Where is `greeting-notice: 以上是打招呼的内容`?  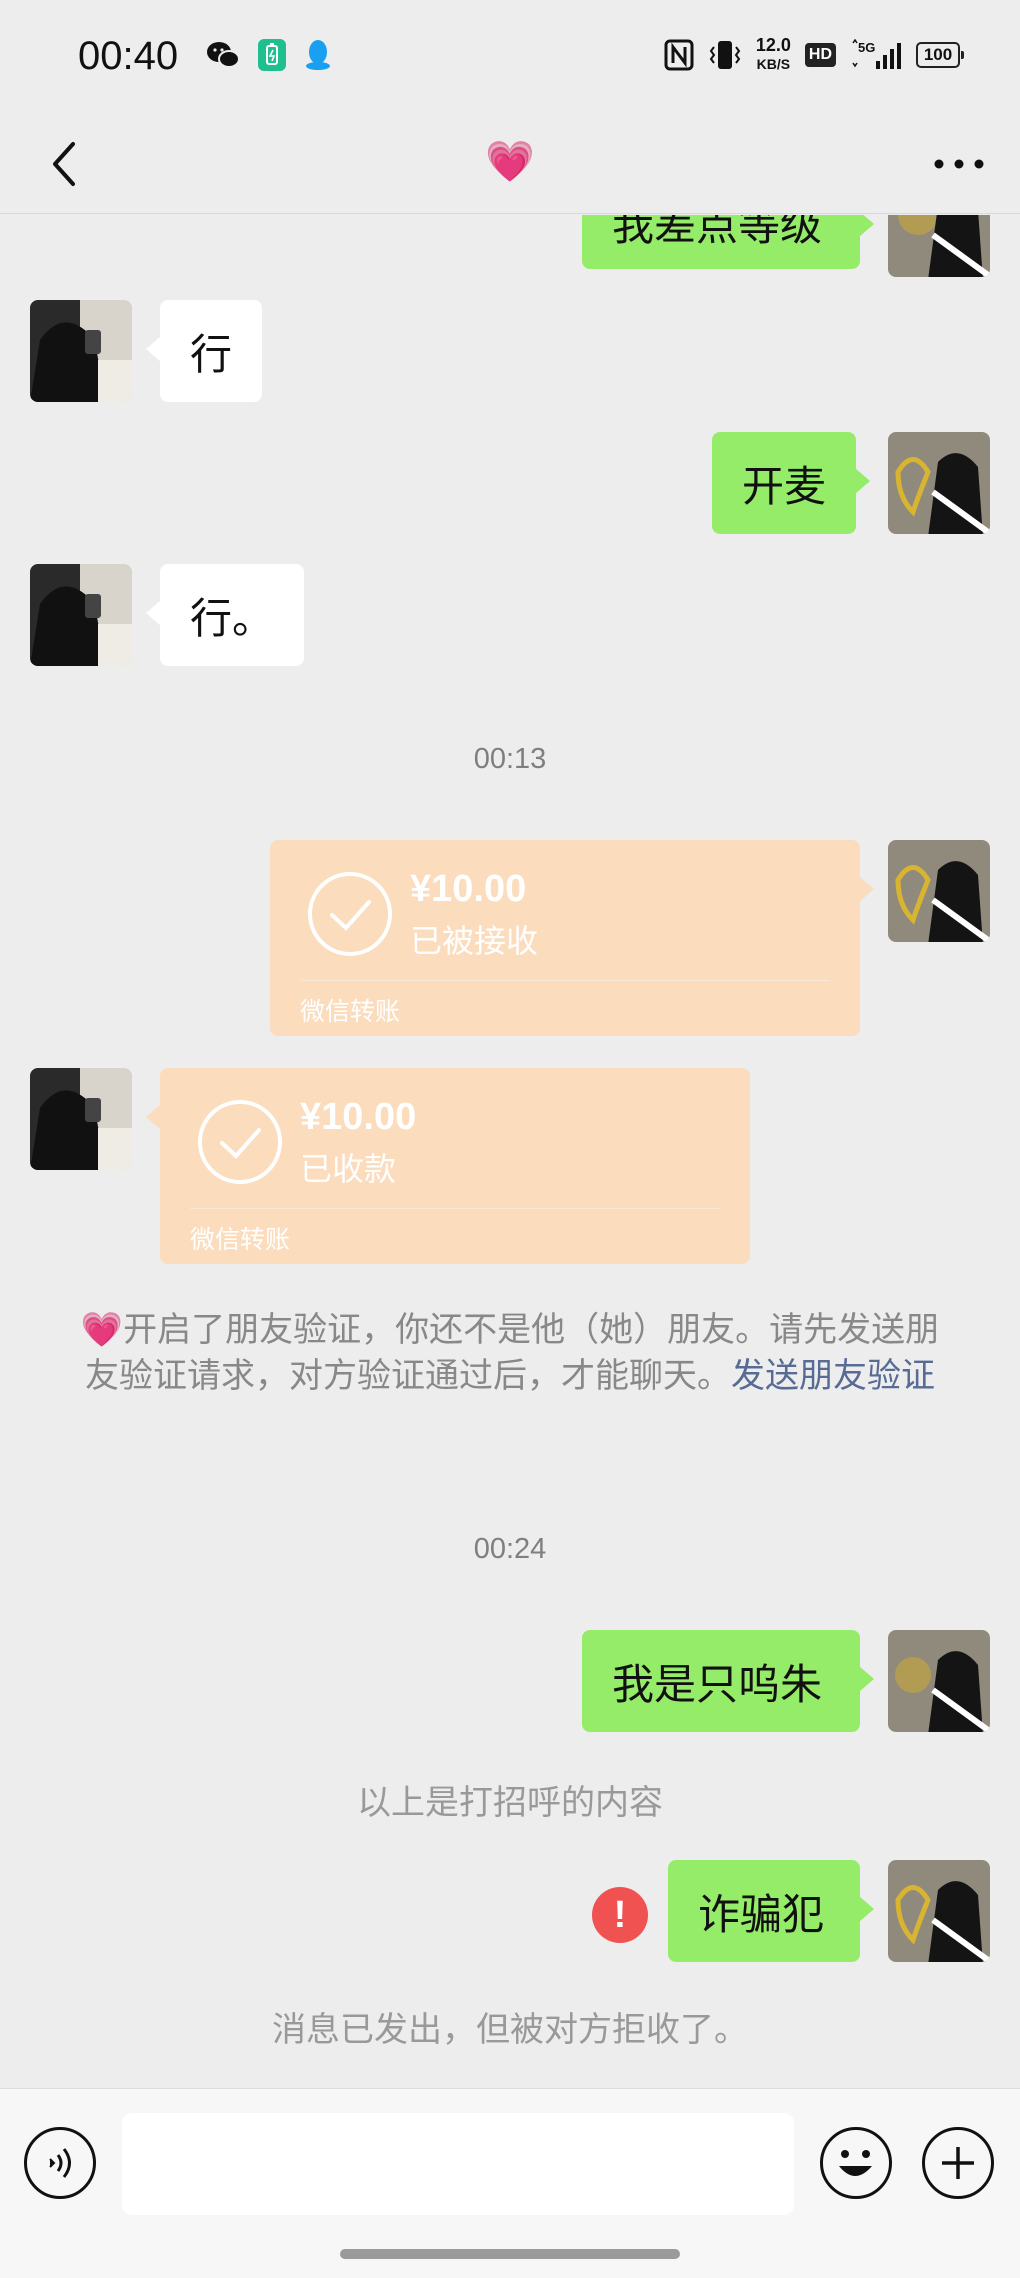
greeting-notice: 以上是打招呼的内容 is located at coordinates (510, 1803).